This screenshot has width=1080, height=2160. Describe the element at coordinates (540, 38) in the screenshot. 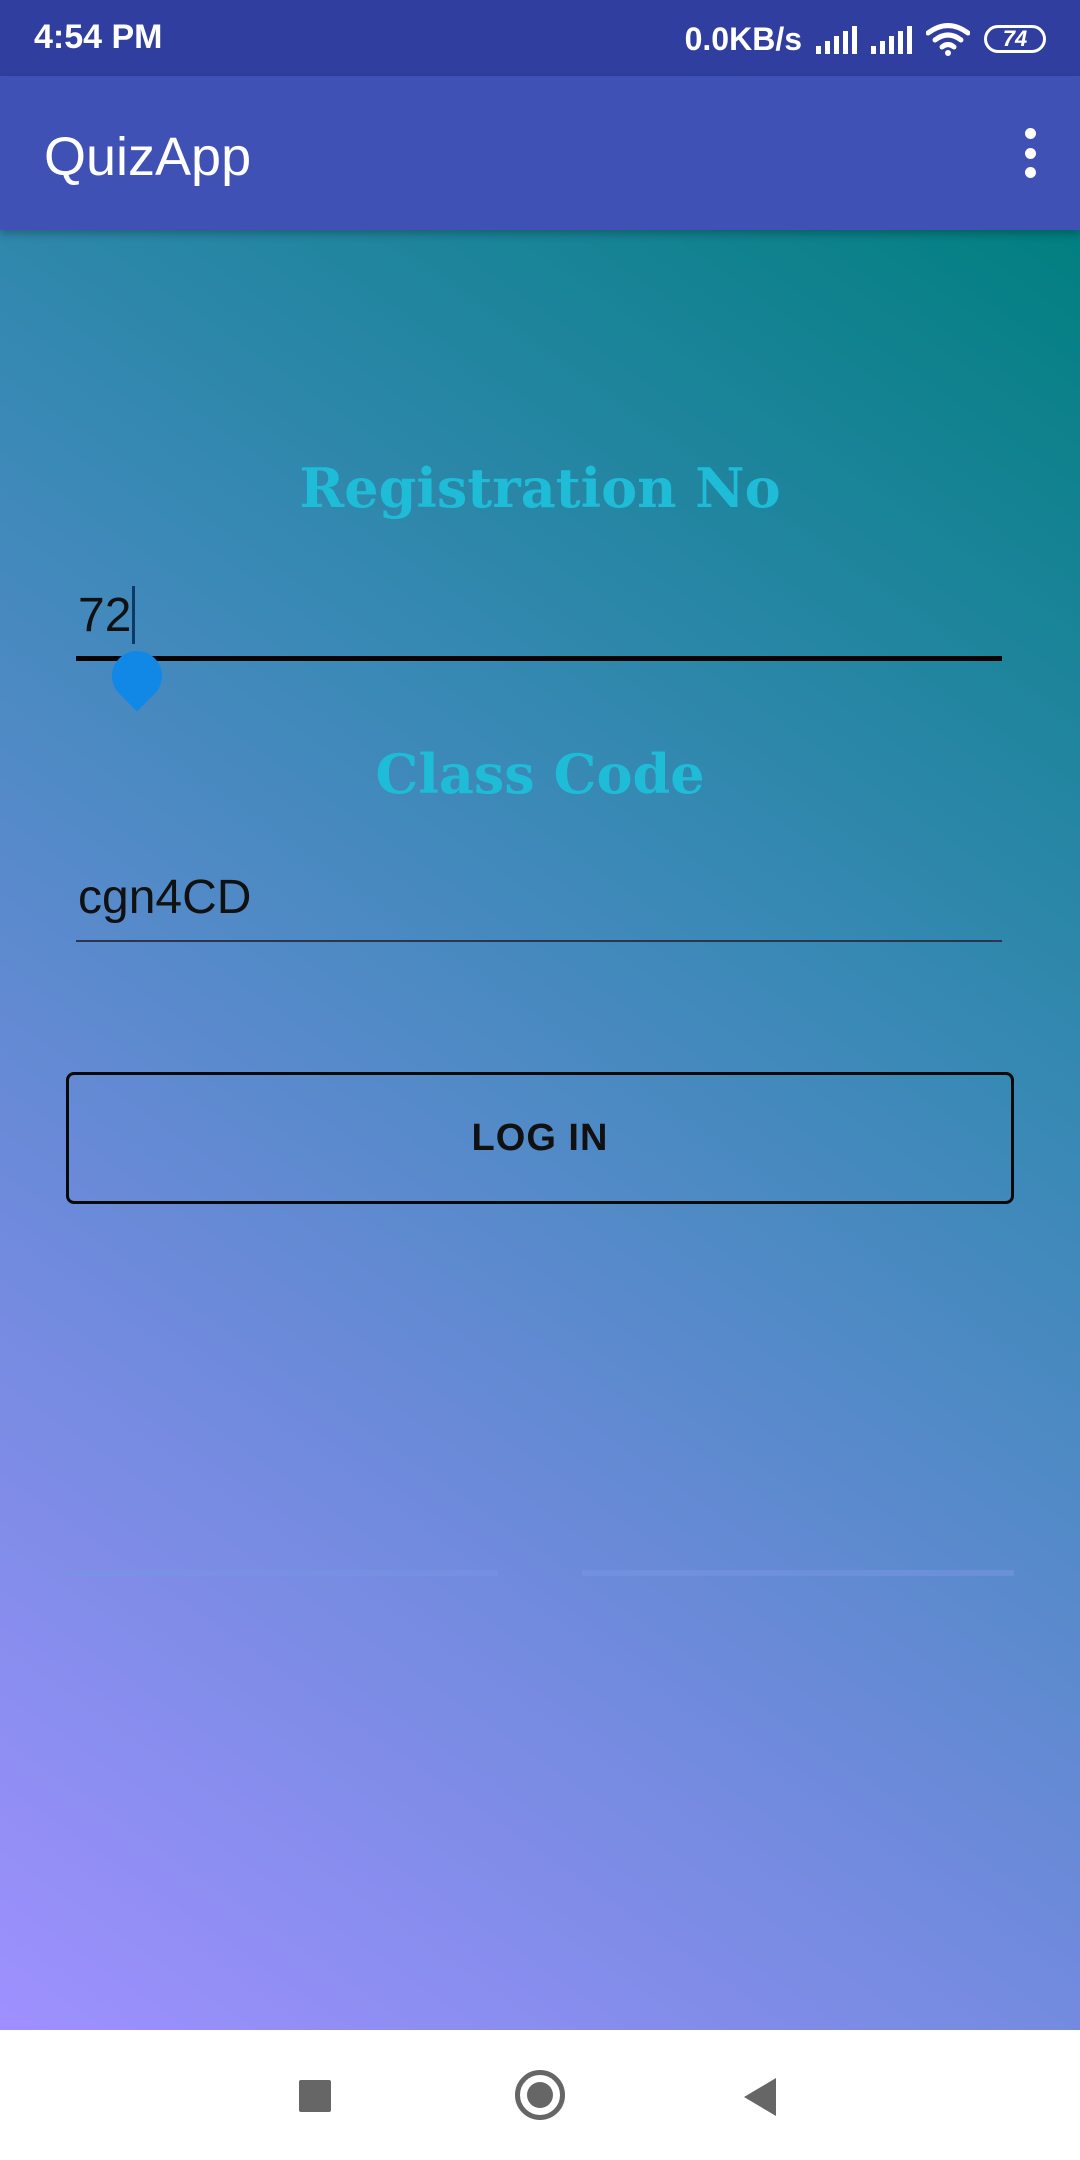

I see `status-bar: 4:54 PM 0.0KB/s 74` at that location.